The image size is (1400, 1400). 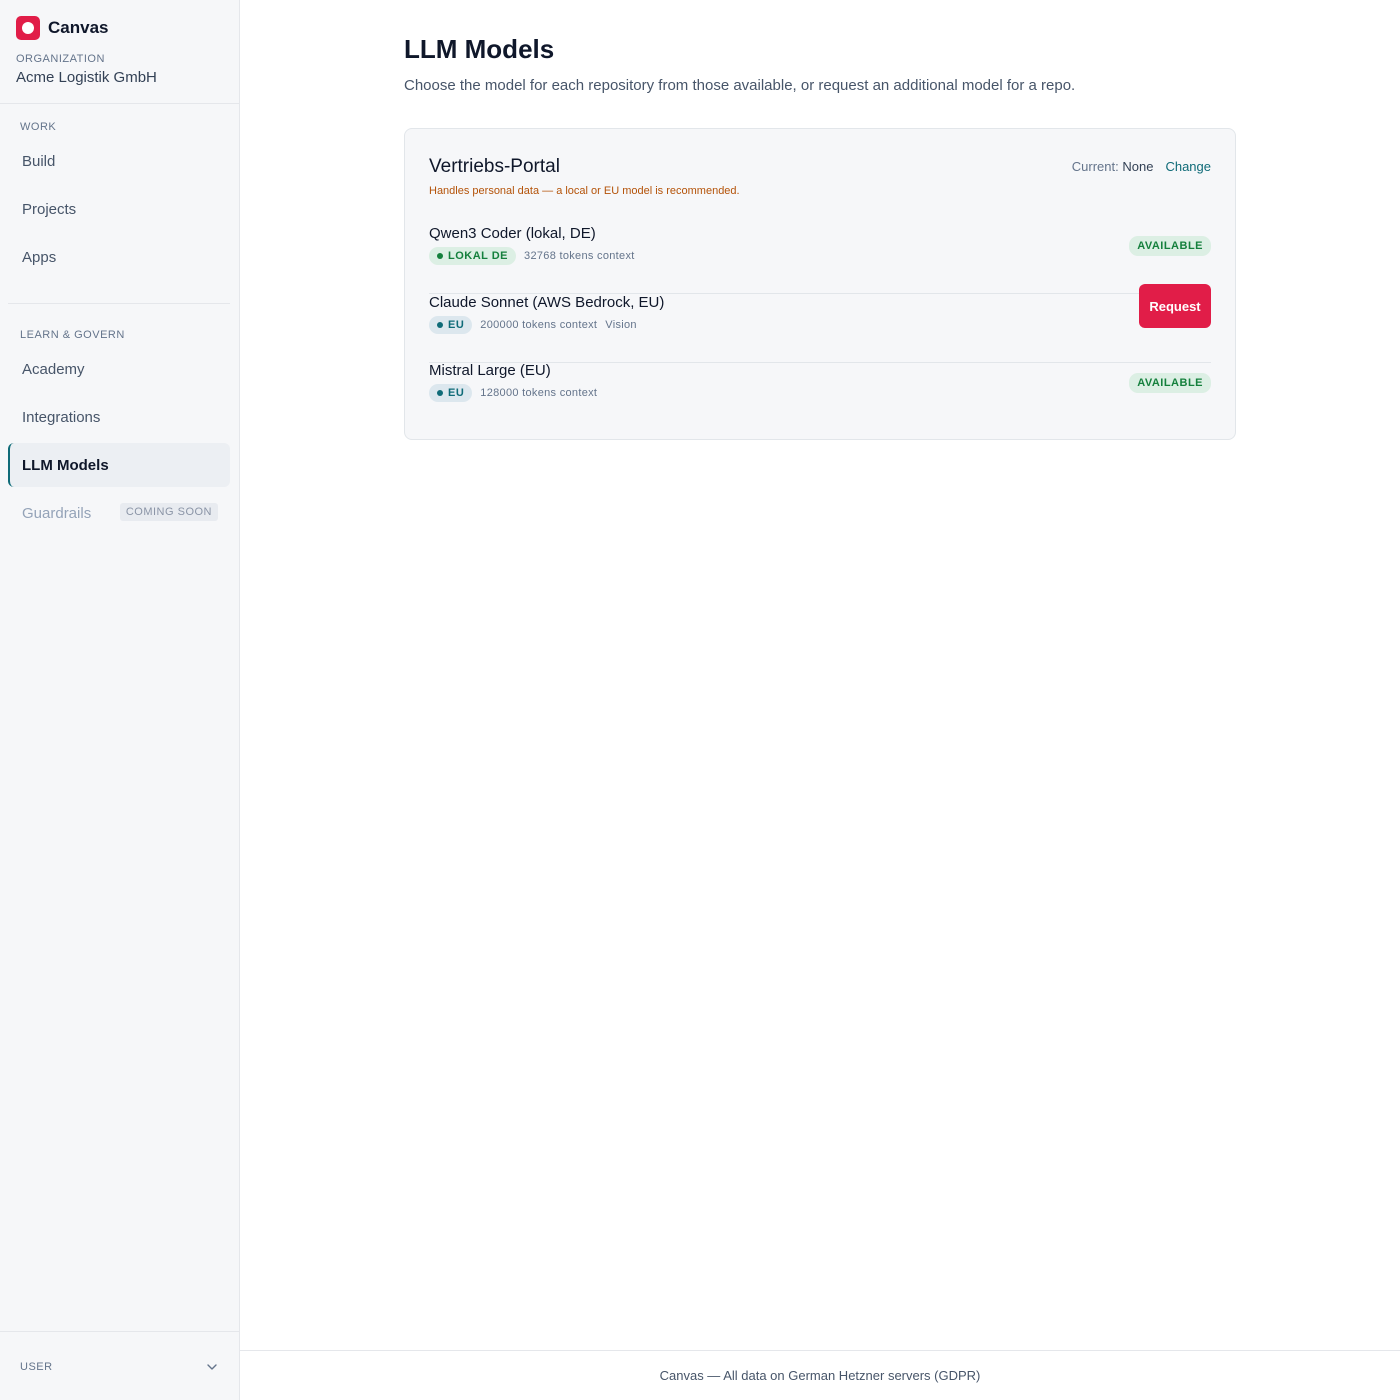 I want to click on sidebar-item-label: LLM Models, so click(x=65, y=465).